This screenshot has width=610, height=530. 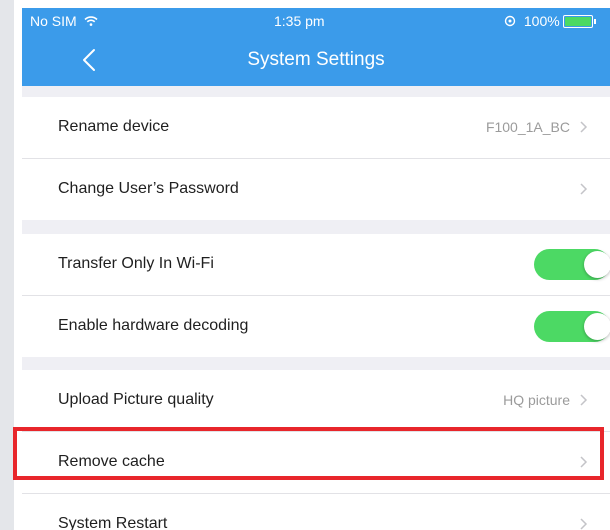 I want to click on settings-row-remove-cache: Remove cache, so click(x=316, y=463).